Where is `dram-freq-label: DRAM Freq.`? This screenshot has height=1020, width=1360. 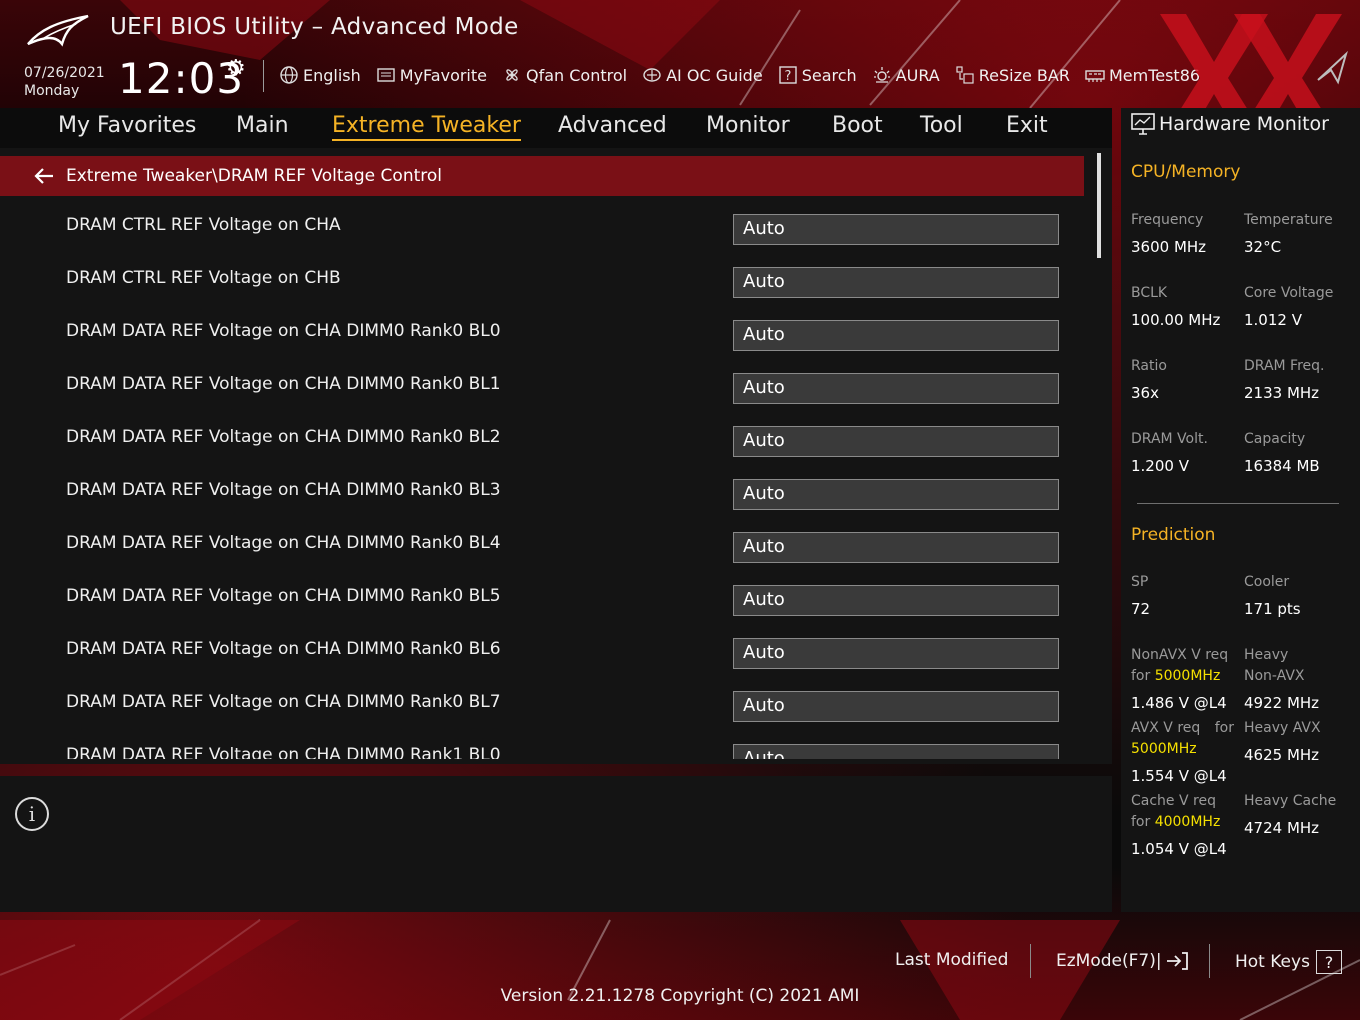 dram-freq-label: DRAM Freq. is located at coordinates (1284, 366).